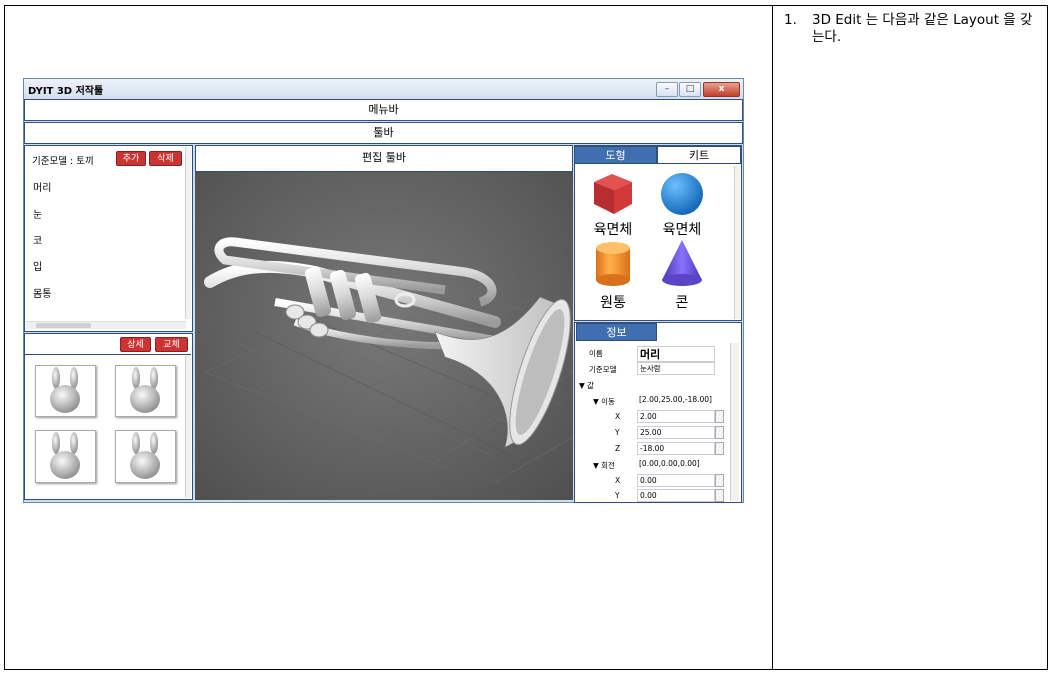 This screenshot has height=675, width=1053. I want to click on prop-move-y-row: Y 25.00, so click(652, 433).